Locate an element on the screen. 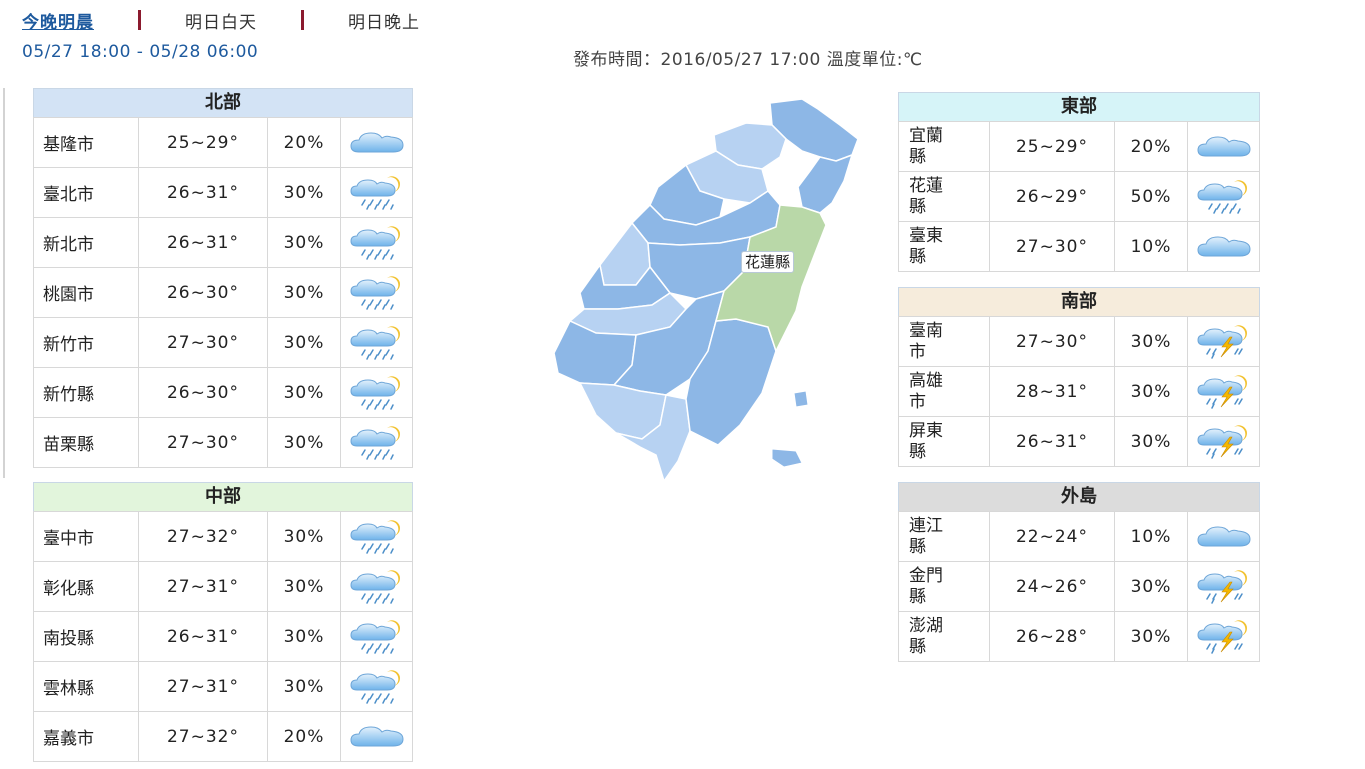 This screenshot has width=1365, height=769. city-name: 南投縣 is located at coordinates (86, 636).